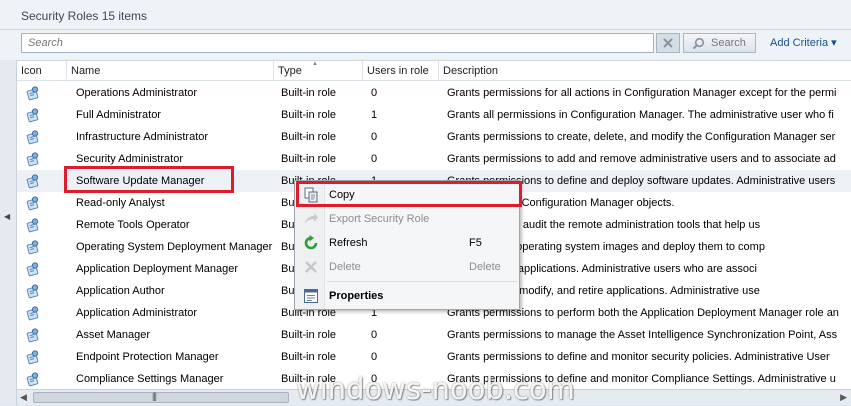  What do you see at coordinates (342, 195) in the screenshot?
I see `menu-item-copy-label: Copy` at bounding box center [342, 195].